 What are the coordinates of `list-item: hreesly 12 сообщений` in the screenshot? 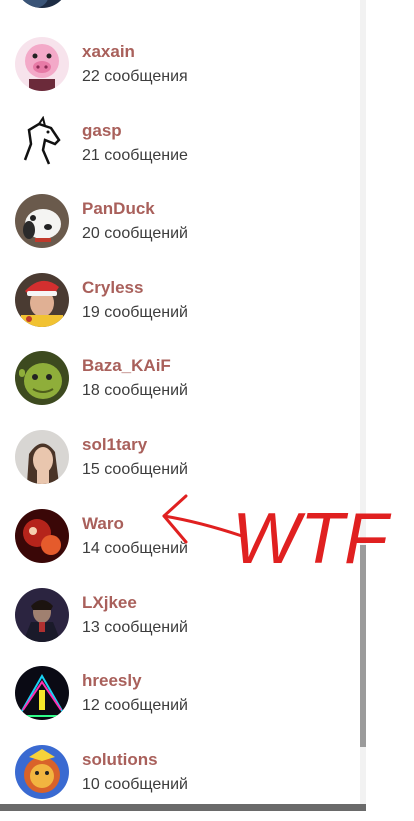 It's located at (180, 702).